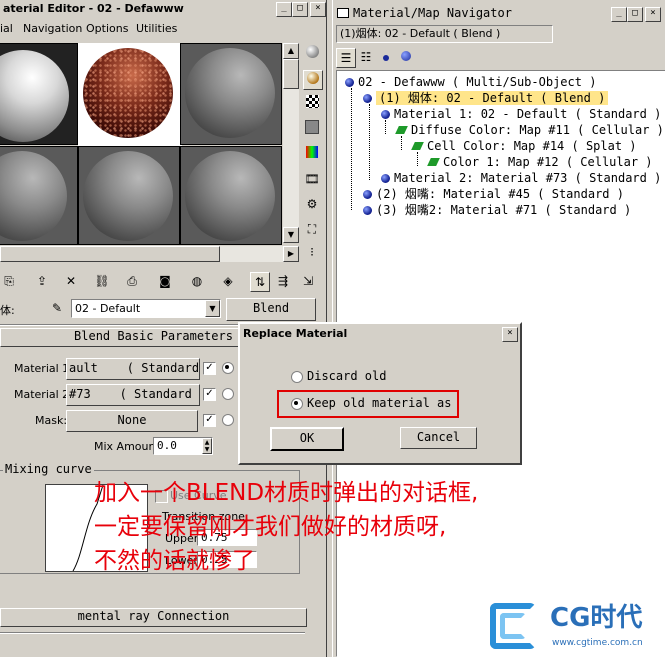  I want to click on dropdown-arrow-icon: ▼, so click(212, 308).